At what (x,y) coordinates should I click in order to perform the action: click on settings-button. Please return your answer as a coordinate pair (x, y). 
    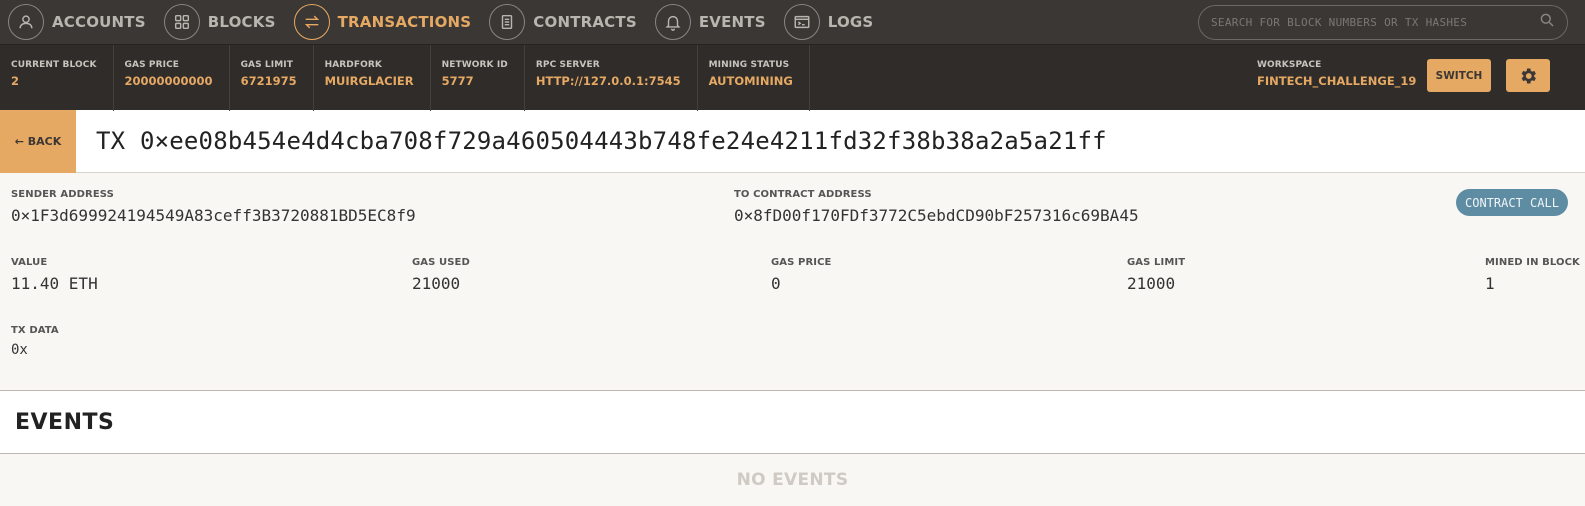
    Looking at the image, I should click on (1528, 75).